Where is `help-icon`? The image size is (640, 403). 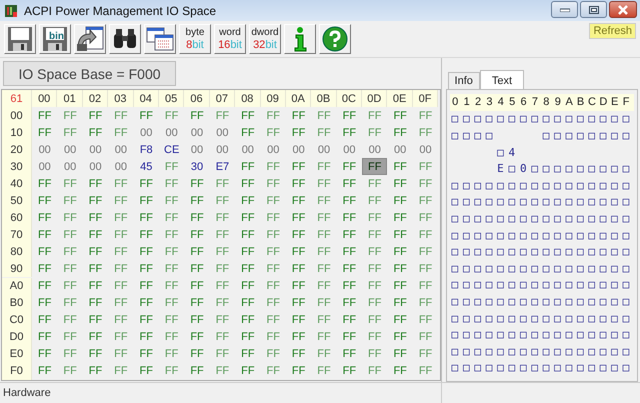
help-icon is located at coordinates (335, 39).